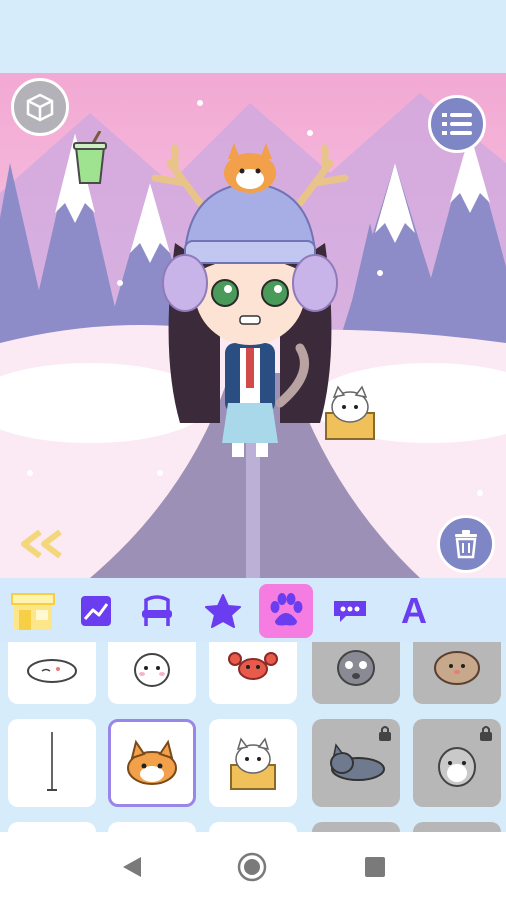 The height and width of the screenshot is (900, 506). I want to click on trash-icon, so click(466, 544).